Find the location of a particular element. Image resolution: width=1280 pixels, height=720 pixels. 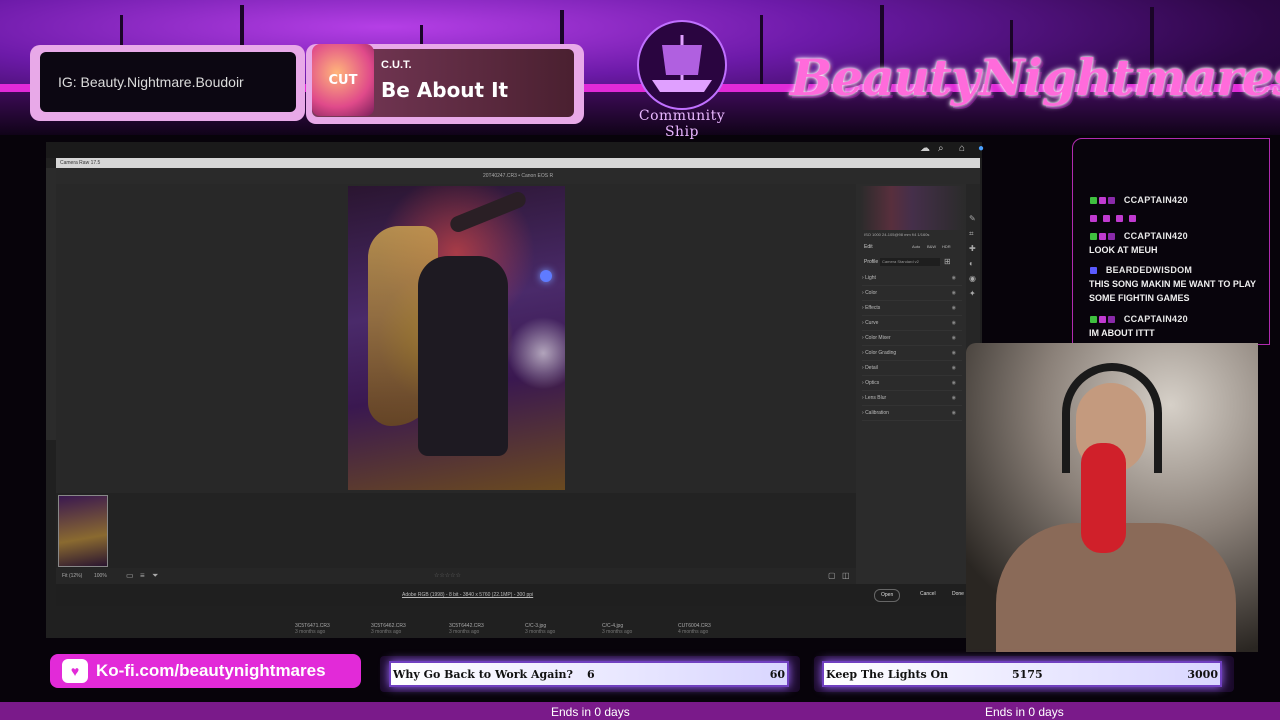

panel-label: Effects is located at coordinates (873, 308).